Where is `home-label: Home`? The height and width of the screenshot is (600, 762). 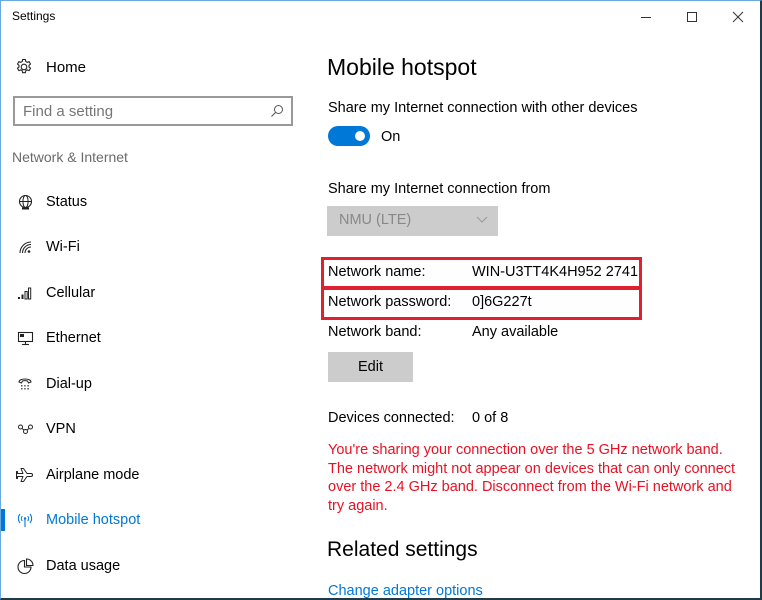
home-label: Home is located at coordinates (66, 67).